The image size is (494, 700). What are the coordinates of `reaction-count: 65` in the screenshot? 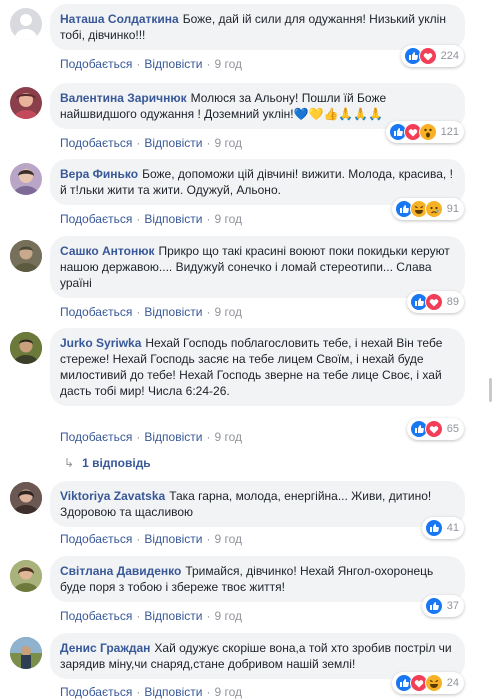 It's located at (452, 429).